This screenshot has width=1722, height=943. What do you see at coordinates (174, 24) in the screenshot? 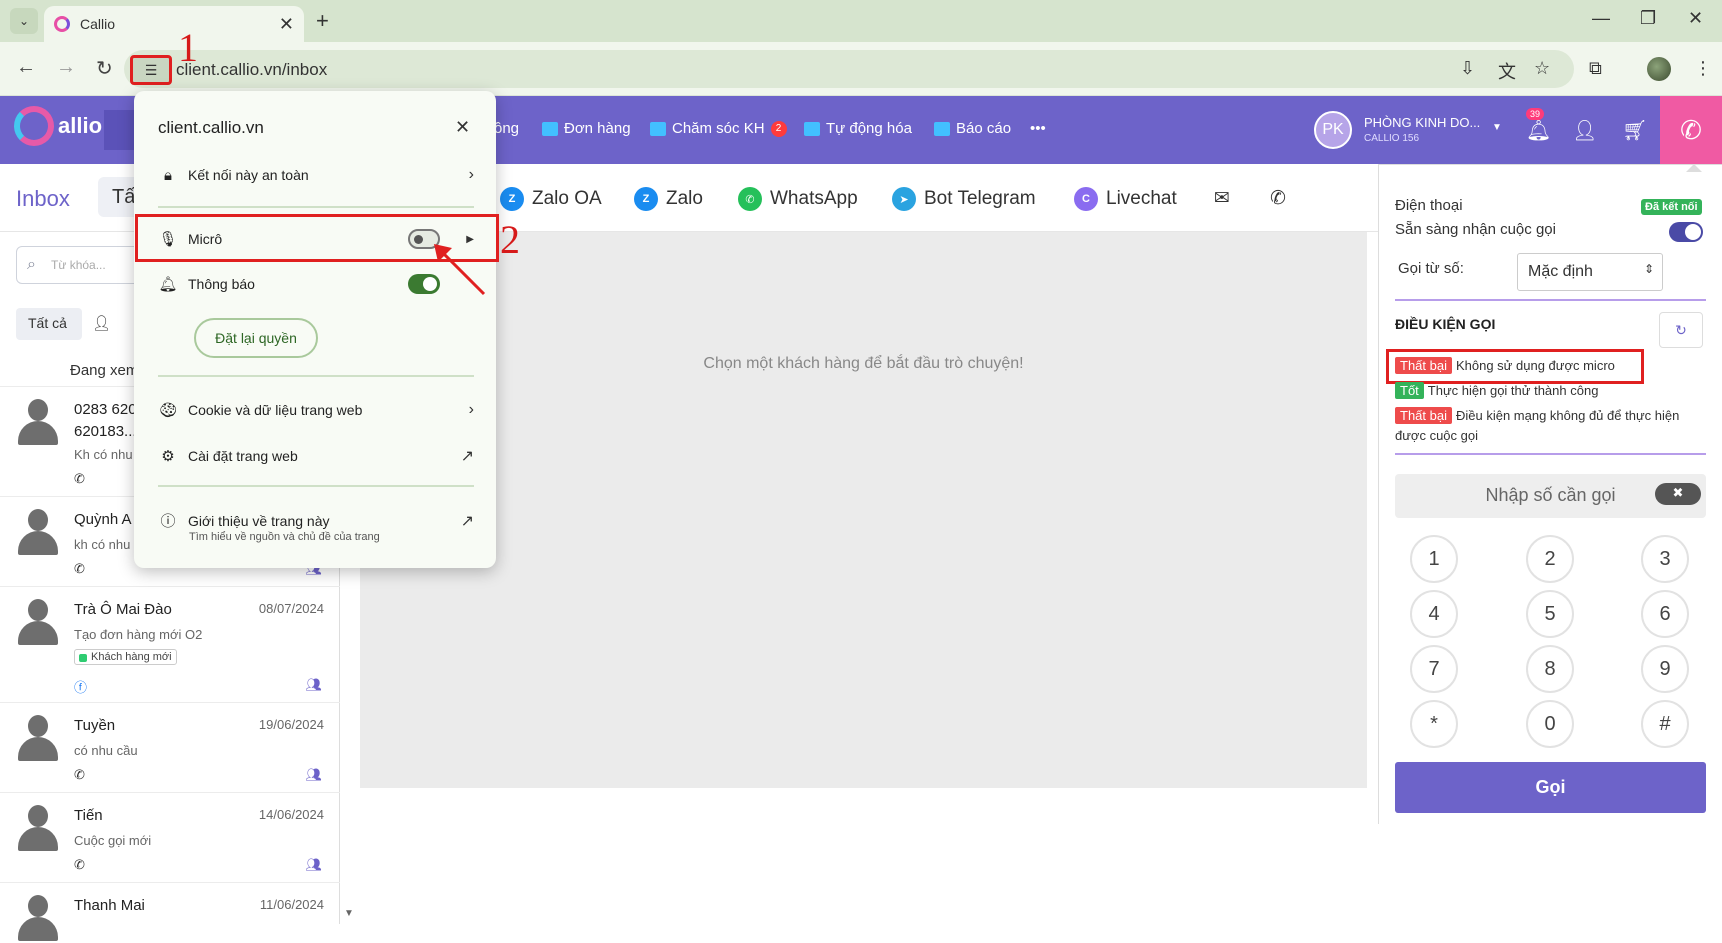
I see `browser-tab: Callio ✕` at bounding box center [174, 24].